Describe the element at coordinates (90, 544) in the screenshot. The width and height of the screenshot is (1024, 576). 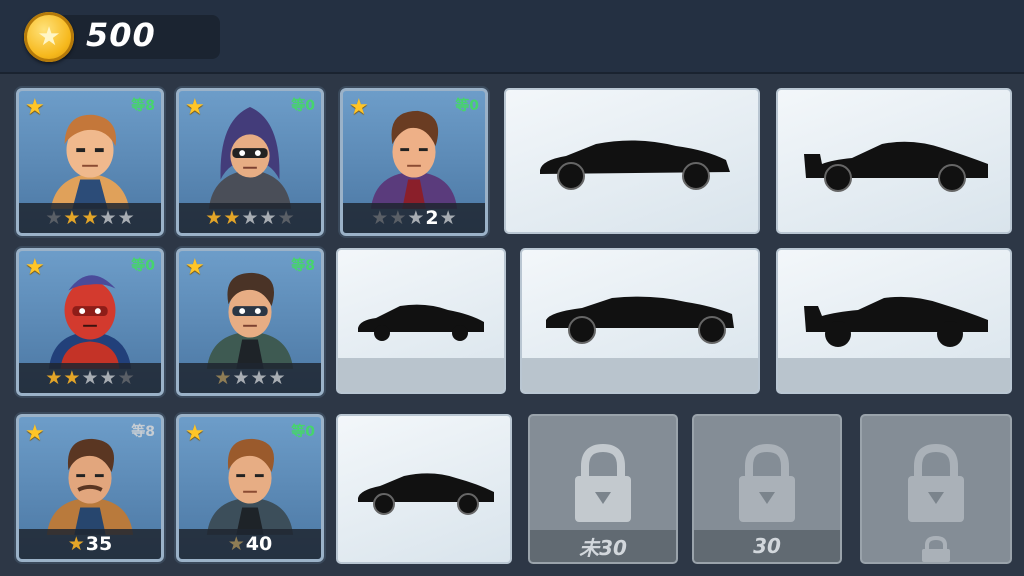
I see `price-tag: ★ 35` at that location.